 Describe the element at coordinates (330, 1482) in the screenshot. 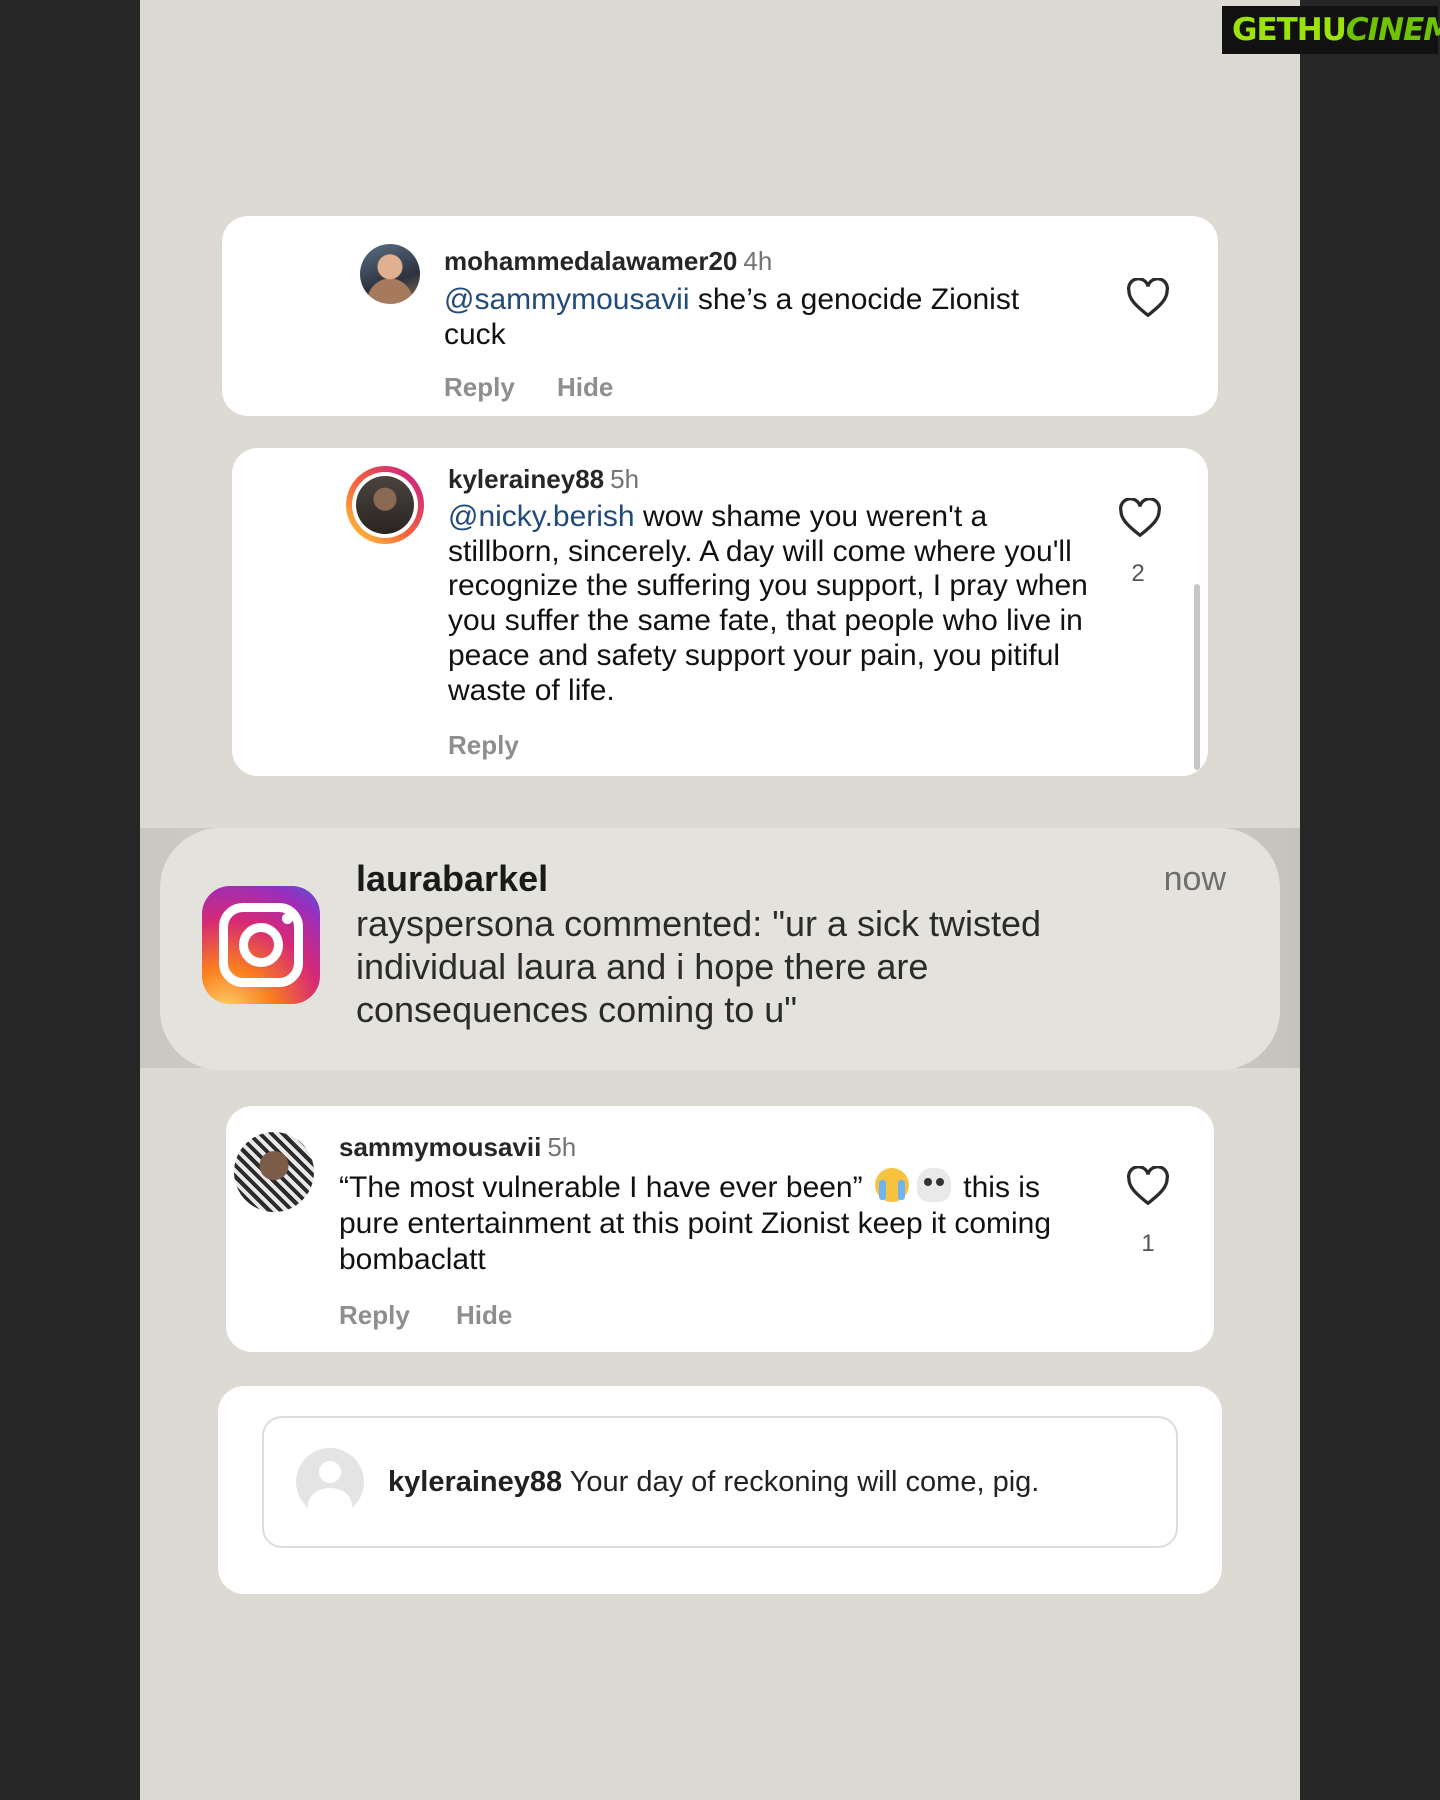

I see `default-avatar-icon` at that location.